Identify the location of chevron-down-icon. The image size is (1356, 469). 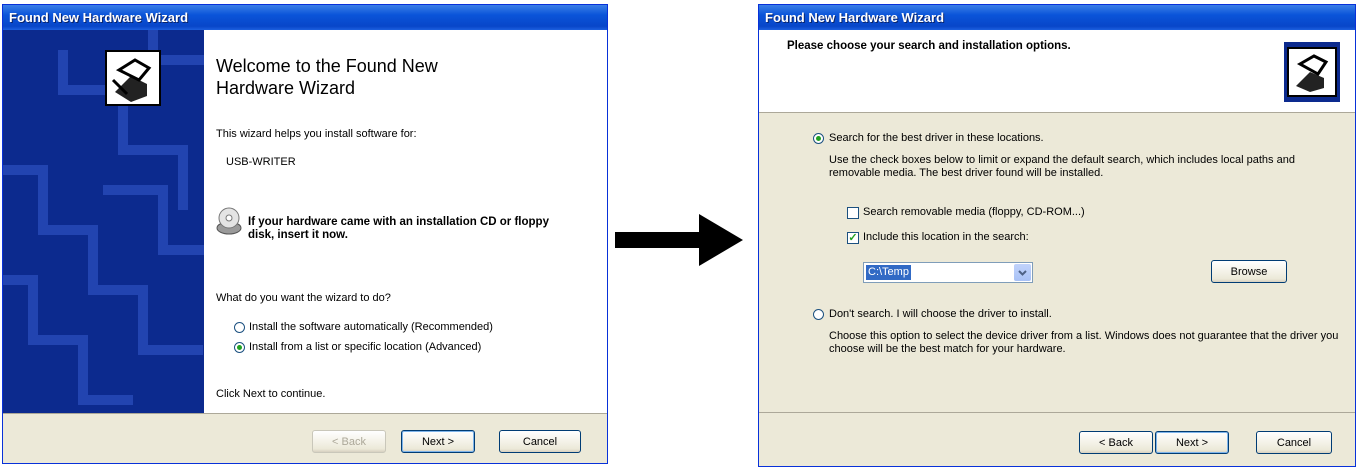
(1022, 272).